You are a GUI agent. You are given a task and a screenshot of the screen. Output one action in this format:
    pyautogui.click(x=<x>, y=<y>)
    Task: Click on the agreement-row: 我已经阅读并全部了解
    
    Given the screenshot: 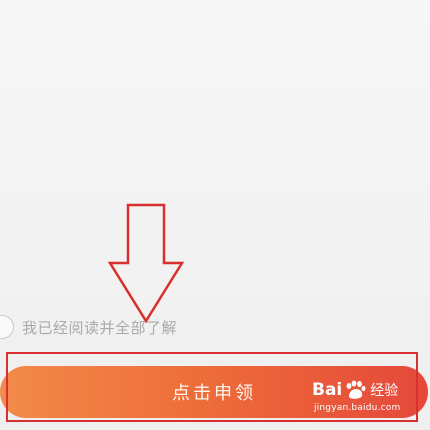 What is the action you would take?
    pyautogui.click(x=88, y=327)
    